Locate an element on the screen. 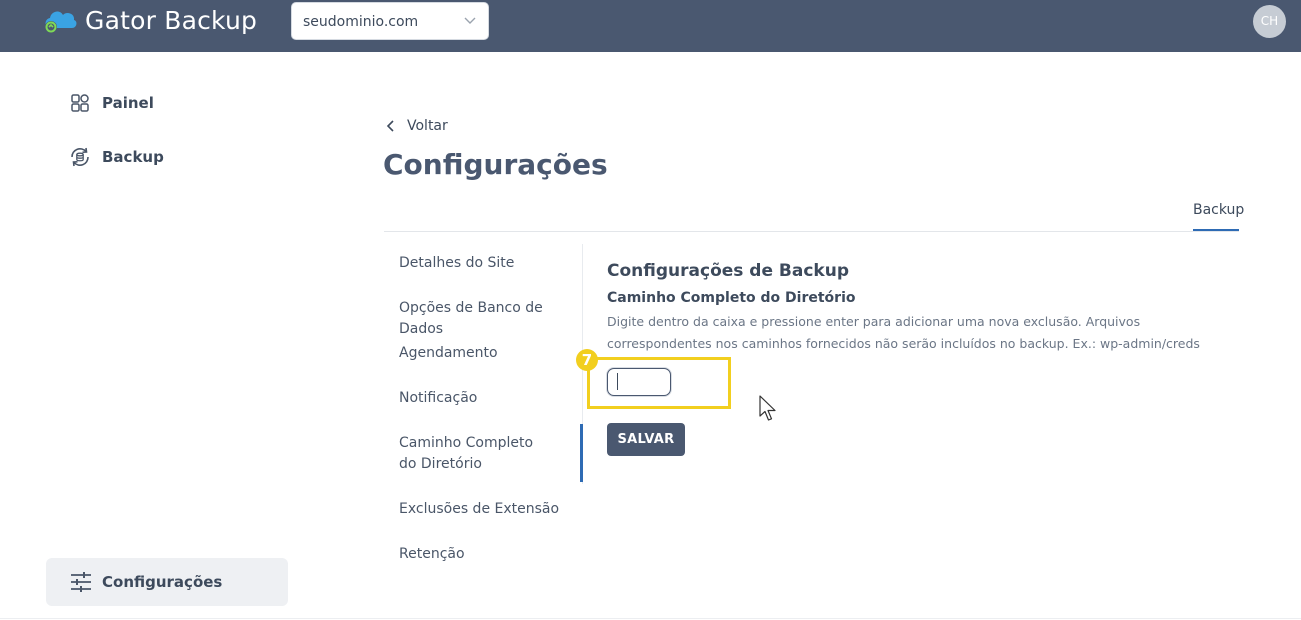 The width and height of the screenshot is (1301, 620). settings-nav-extension-exclusions: Exclusões de Extensão is located at coordinates (489, 509).